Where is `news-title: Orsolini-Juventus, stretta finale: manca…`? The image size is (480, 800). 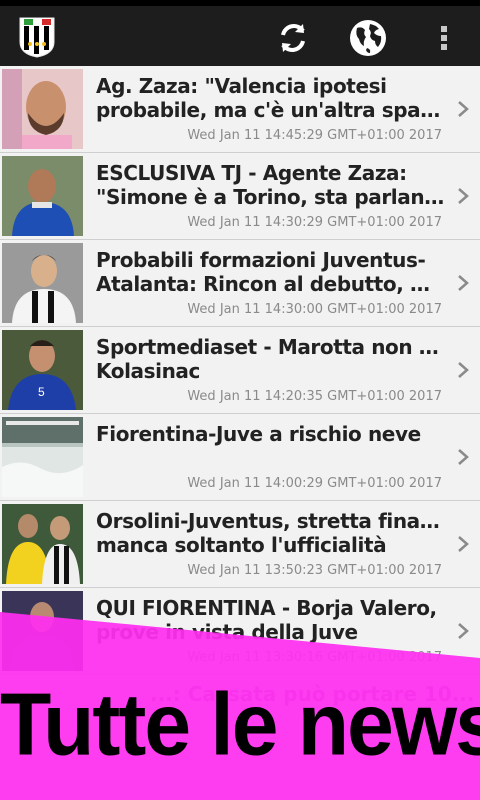 news-title: Orsolini-Juventus, stretta finale: manca… is located at coordinates (271, 533).